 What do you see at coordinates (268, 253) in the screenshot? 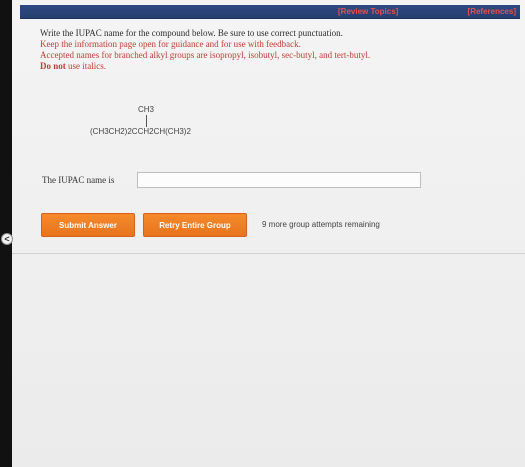
I see `content-divider` at bounding box center [268, 253].